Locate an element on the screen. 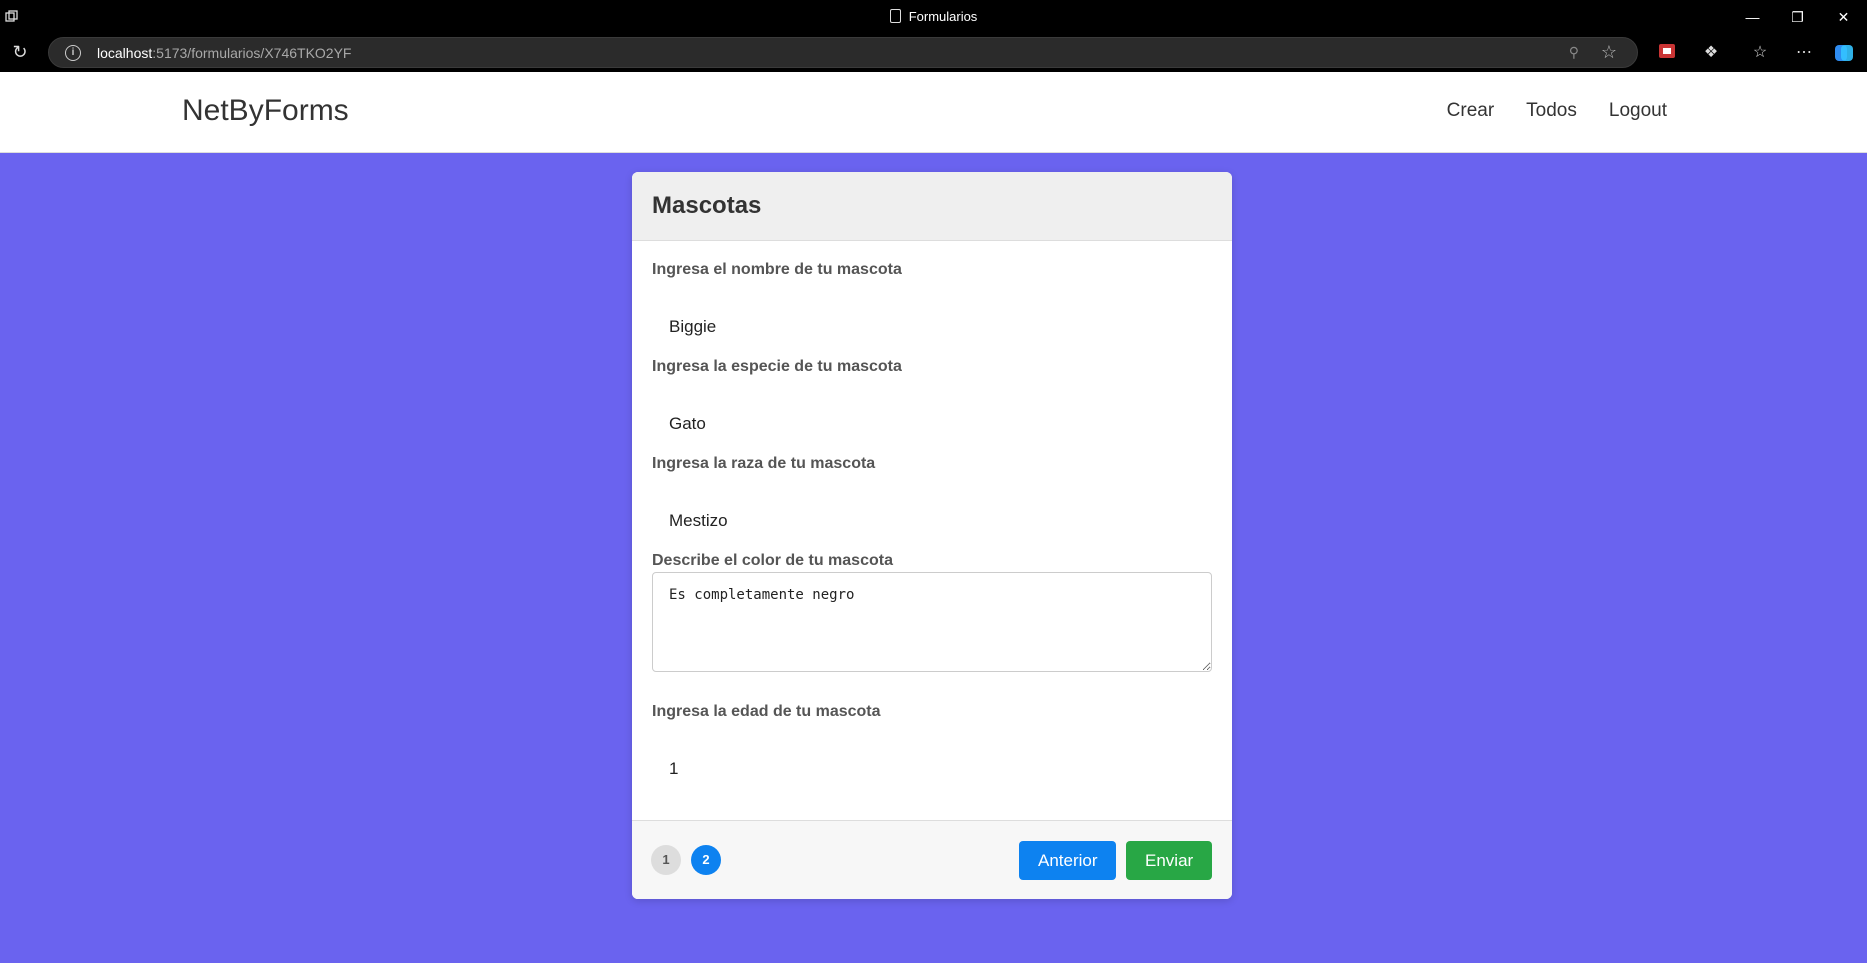 Image resolution: width=1867 pixels, height=963 pixels. field-especie: Ingresa la especie de tu mascota is located at coordinates (932, 406).